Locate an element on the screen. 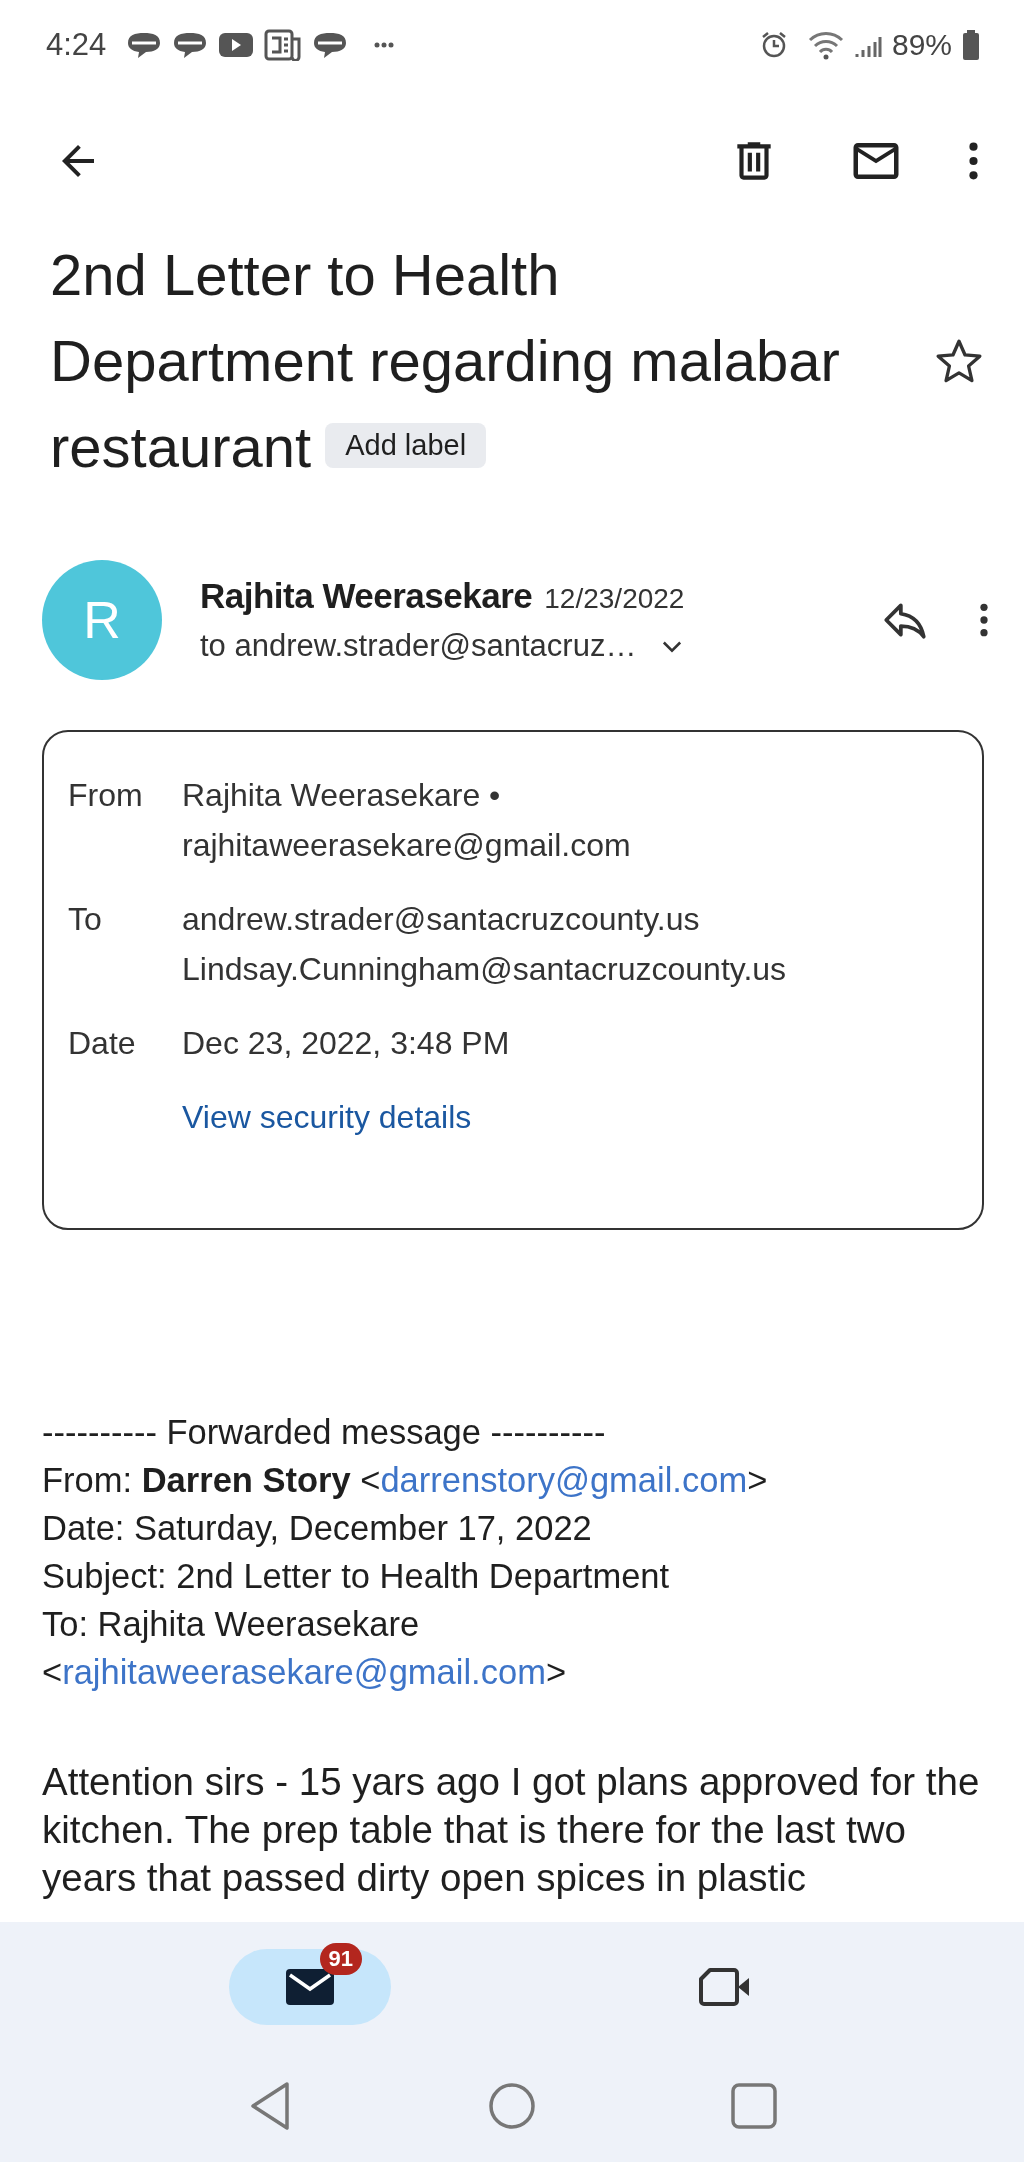 The width and height of the screenshot is (1024, 2162). status-time: 4:24 is located at coordinates (76, 45).